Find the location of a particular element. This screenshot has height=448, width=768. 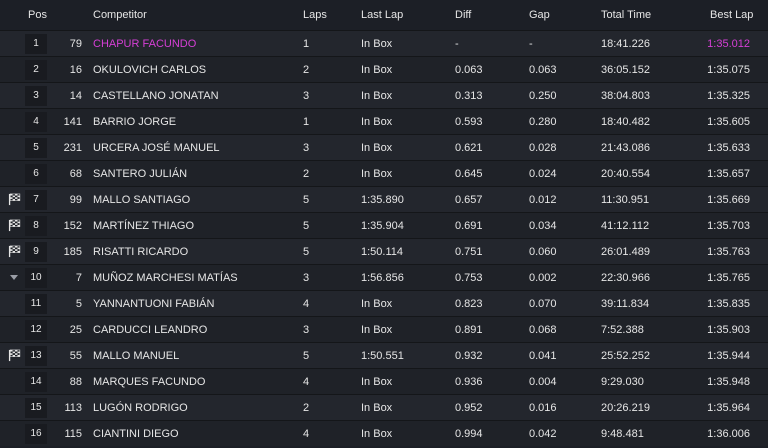

best-lap-cell: 1:35.948 is located at coordinates (728, 381).